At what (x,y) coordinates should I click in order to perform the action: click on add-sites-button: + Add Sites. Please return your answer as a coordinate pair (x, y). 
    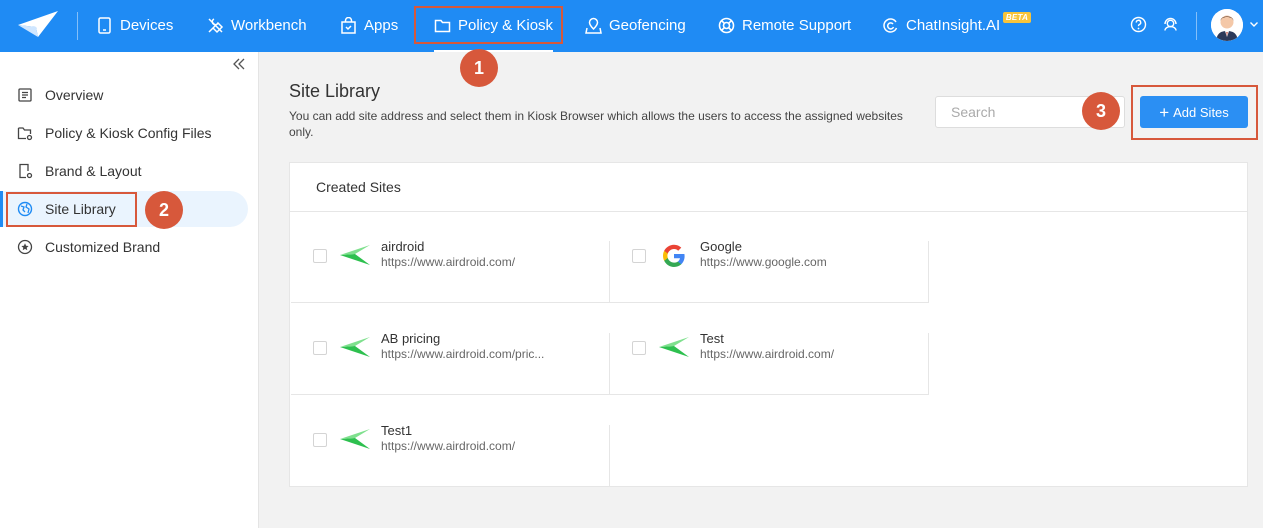
    Looking at the image, I should click on (1194, 112).